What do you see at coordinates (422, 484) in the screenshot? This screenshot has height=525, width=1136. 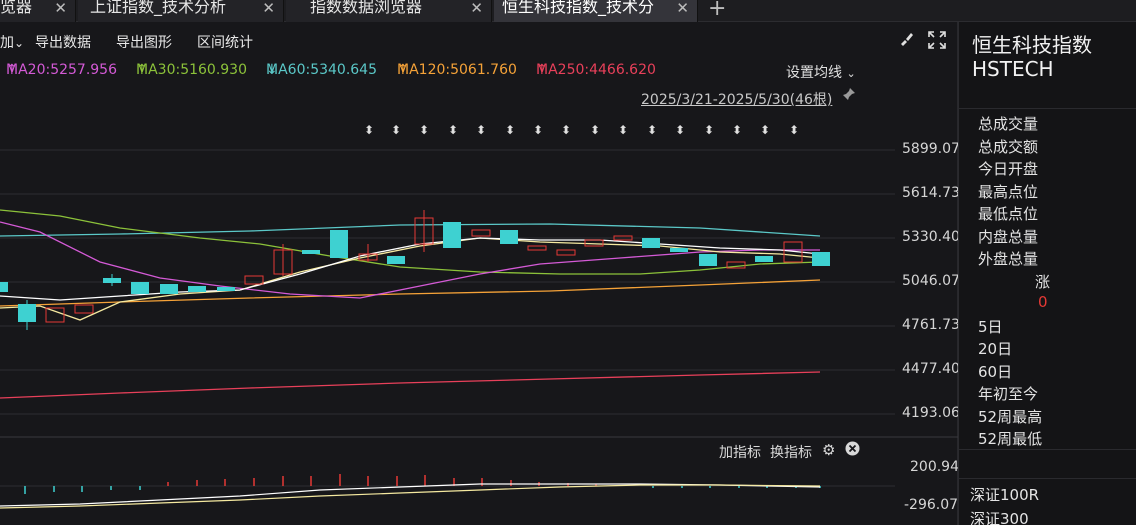 I see `macd-bars` at bounding box center [422, 484].